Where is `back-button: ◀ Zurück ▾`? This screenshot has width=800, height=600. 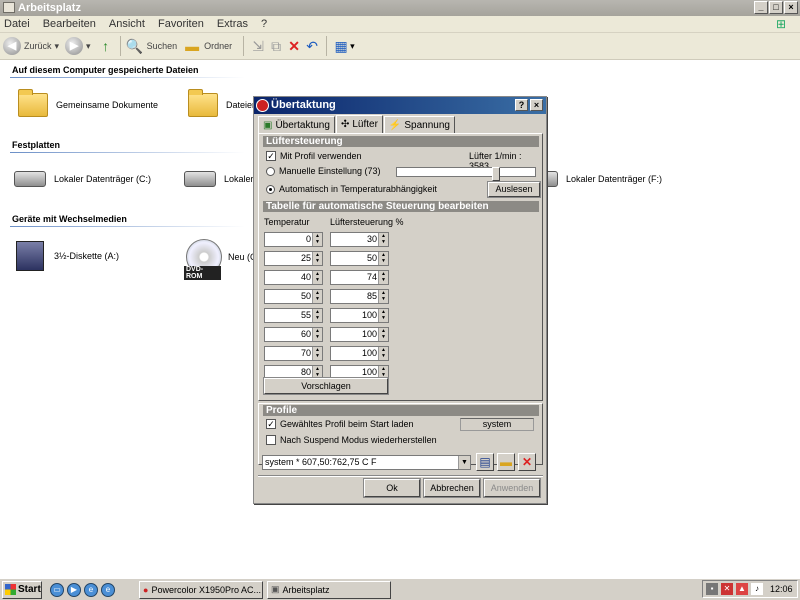
back-button: ◀ Zurück ▾ is located at coordinates (31, 46).